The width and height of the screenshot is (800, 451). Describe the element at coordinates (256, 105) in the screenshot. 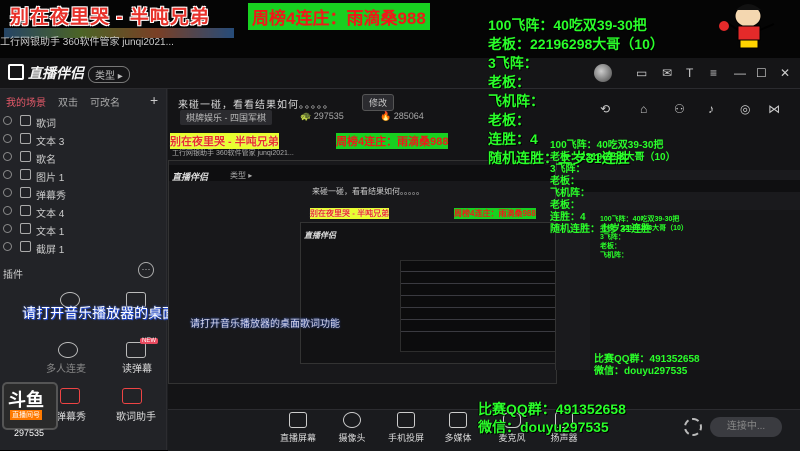

I see `stream-room-title: 来碰一碰，看看结果如何。。。。。` at that location.